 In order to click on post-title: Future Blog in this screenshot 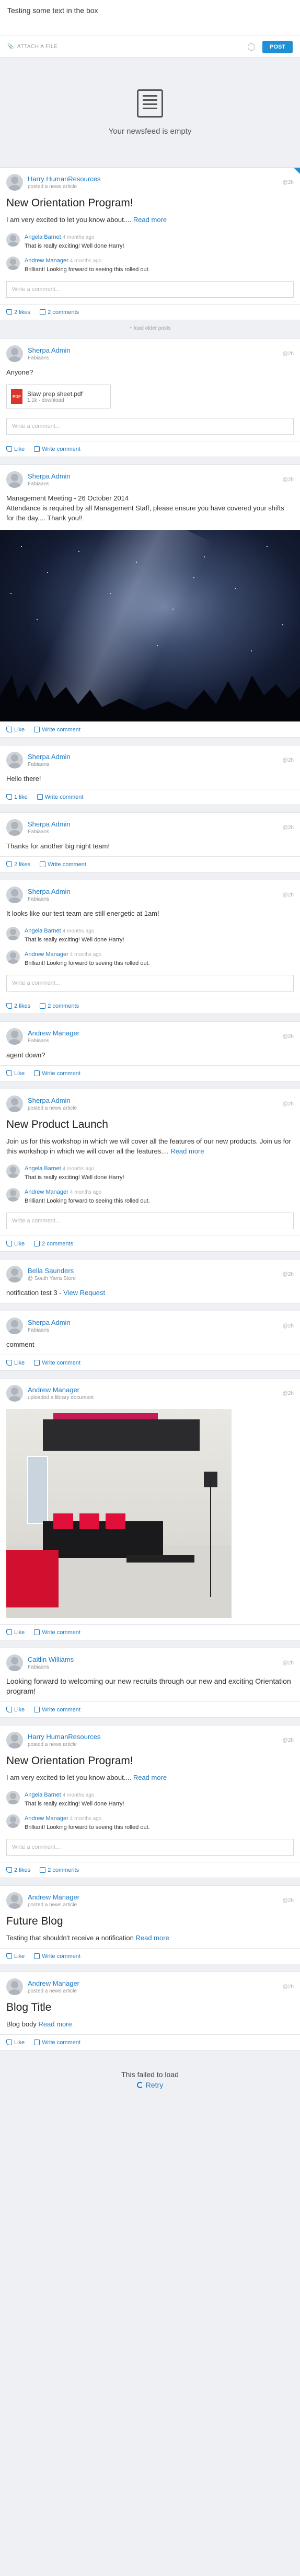, I will do `click(150, 1922)`.